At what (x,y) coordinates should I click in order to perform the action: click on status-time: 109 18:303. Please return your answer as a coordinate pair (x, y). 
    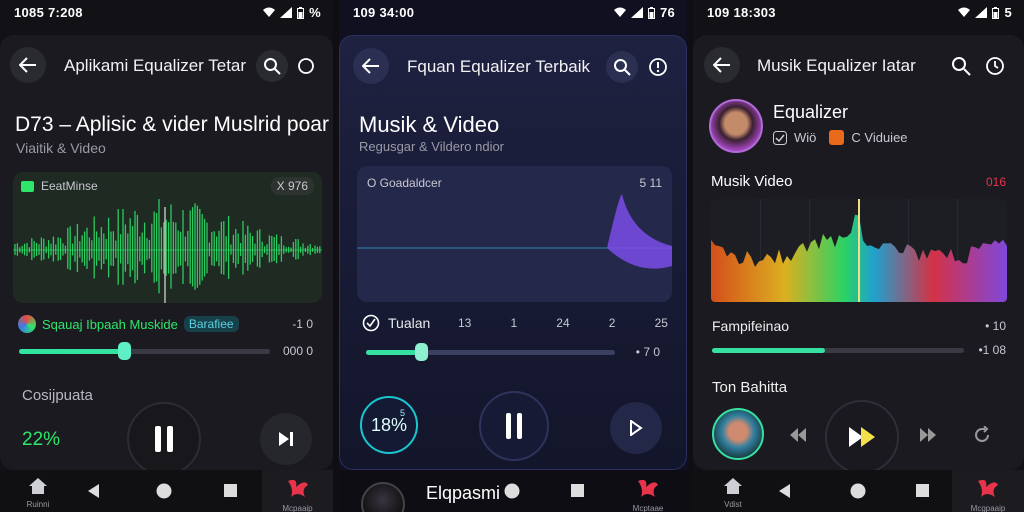
    Looking at the image, I should click on (741, 12).